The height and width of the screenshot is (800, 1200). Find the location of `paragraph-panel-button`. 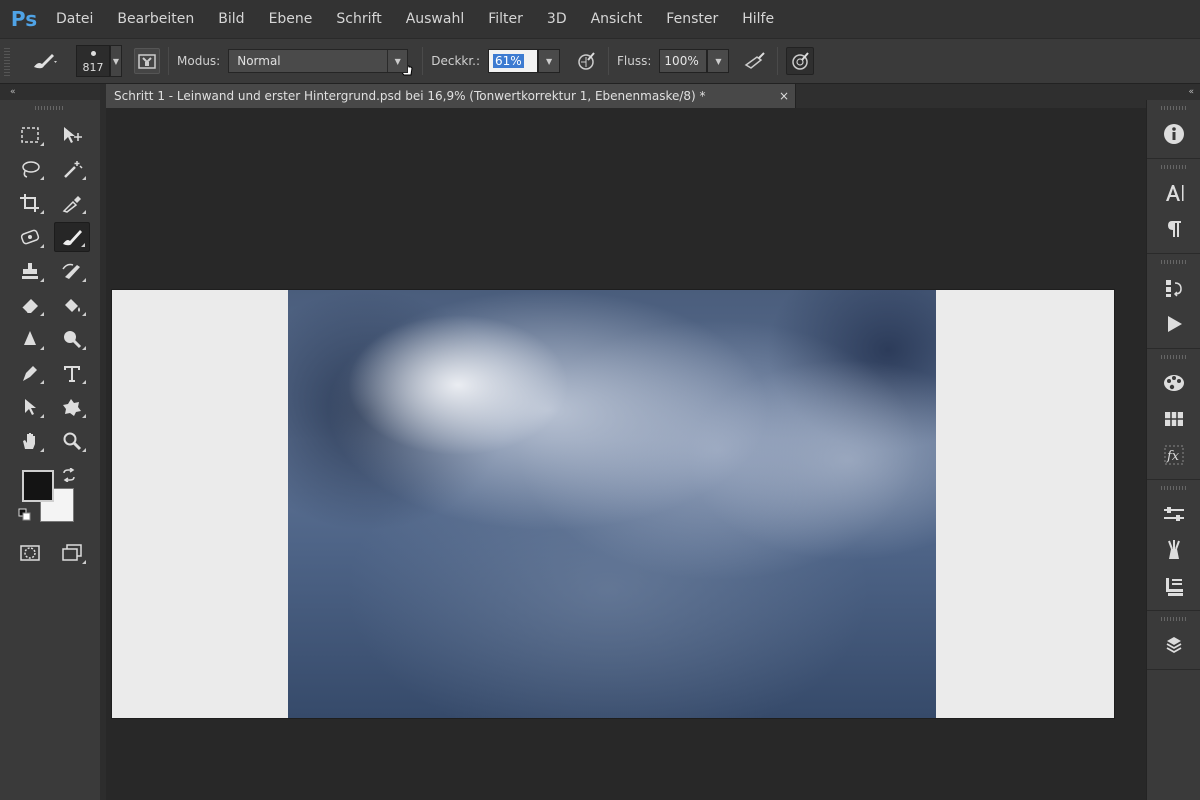

paragraph-panel-button is located at coordinates (1173, 229).